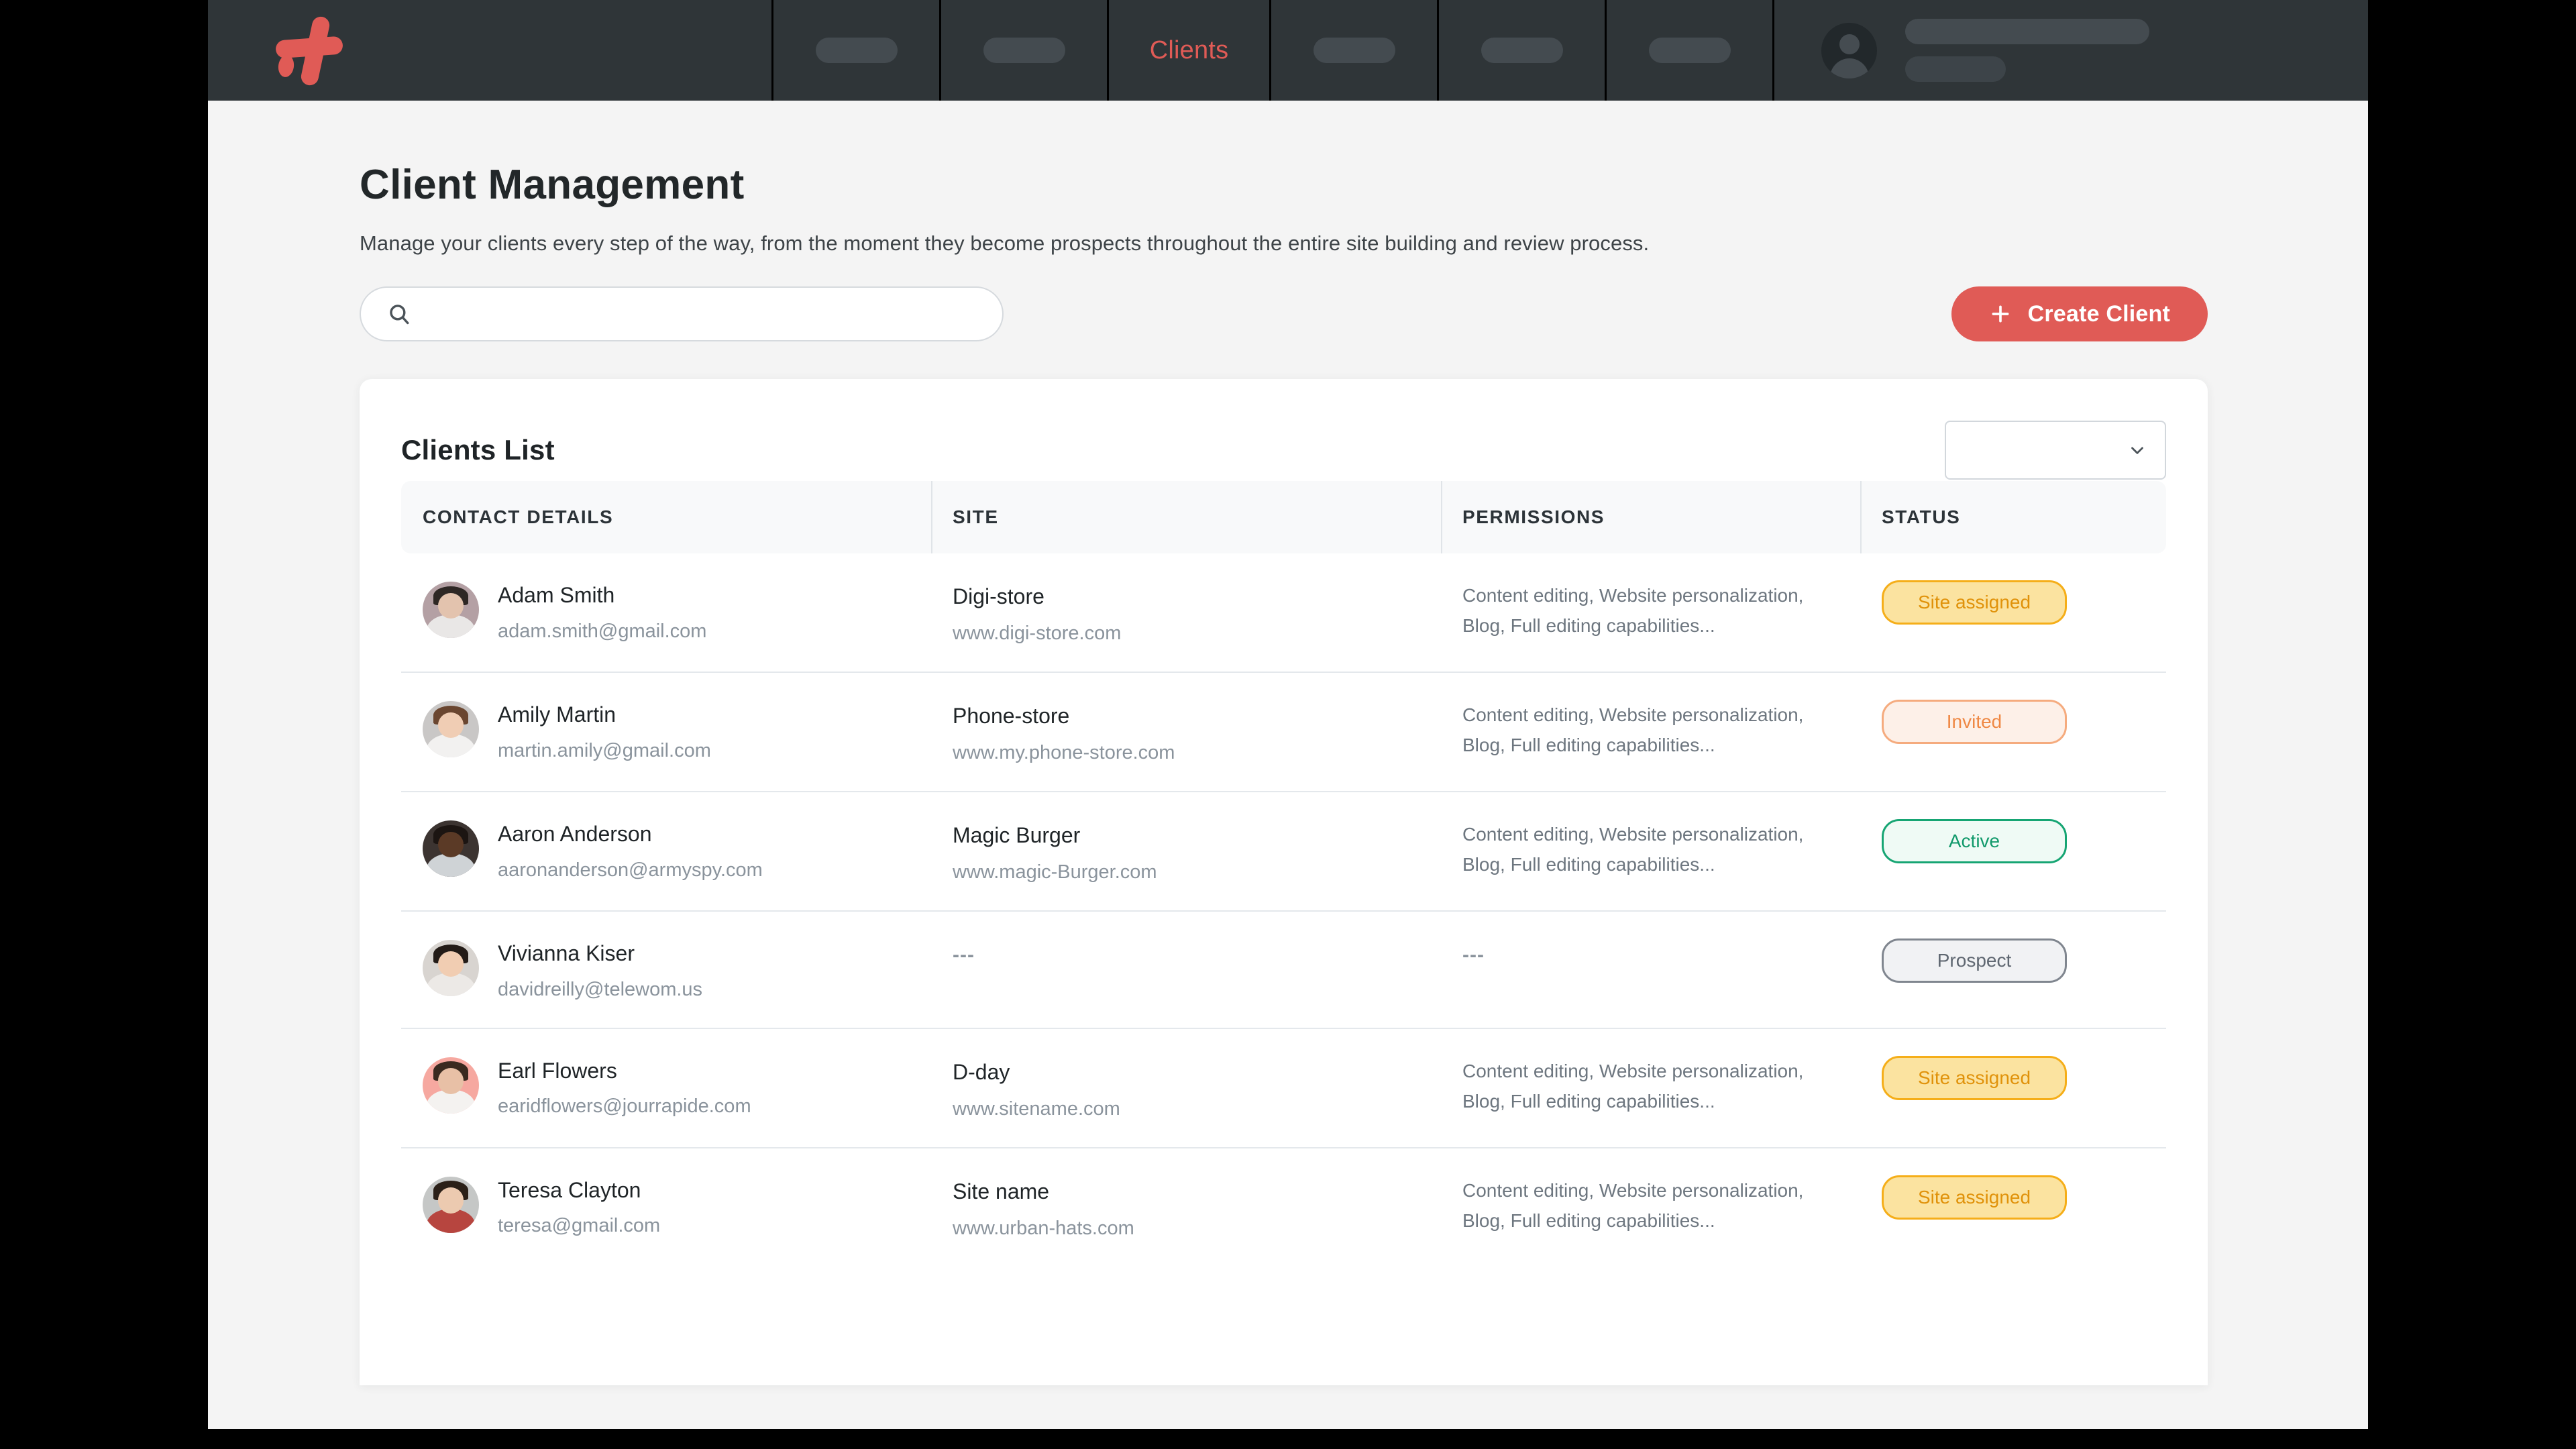 The width and height of the screenshot is (2576, 1449). Describe the element at coordinates (478, 450) in the screenshot. I see `card-title: Clients List` at that location.